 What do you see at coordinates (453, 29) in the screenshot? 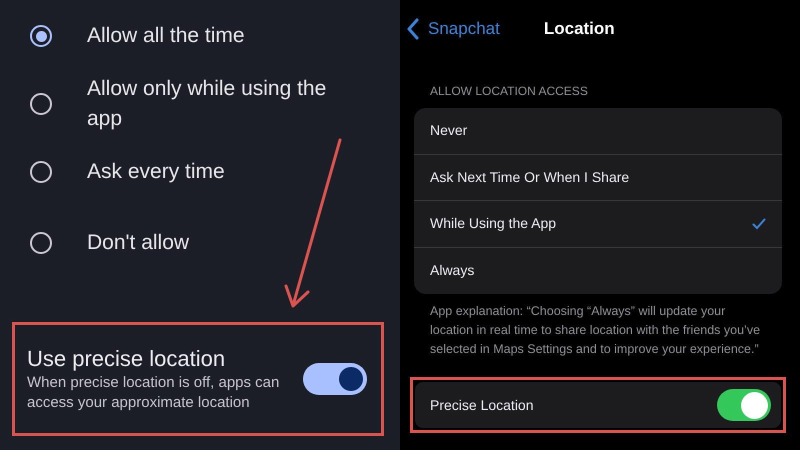
I see `back-button: Snapchat` at bounding box center [453, 29].